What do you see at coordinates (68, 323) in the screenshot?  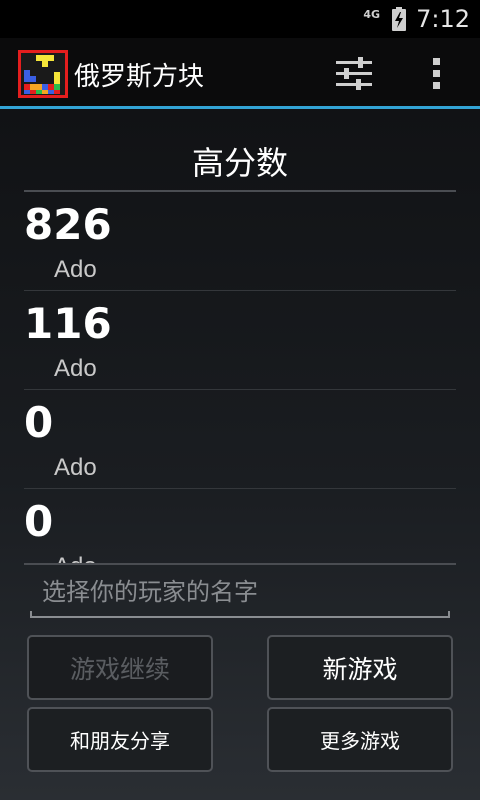 I see `score-value: 116` at bounding box center [68, 323].